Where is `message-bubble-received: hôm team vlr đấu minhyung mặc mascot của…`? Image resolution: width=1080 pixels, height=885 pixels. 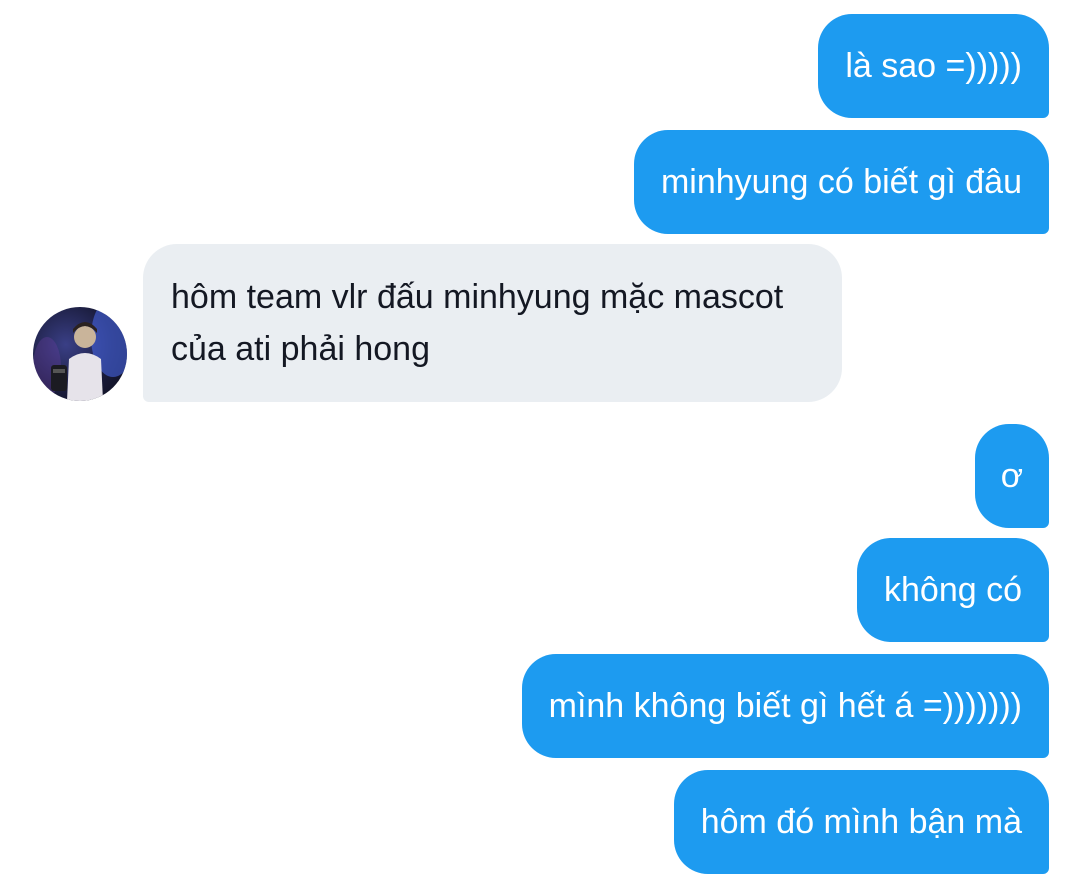 message-bubble-received: hôm team vlr đấu minhyung mặc mascot của… is located at coordinates (492, 323).